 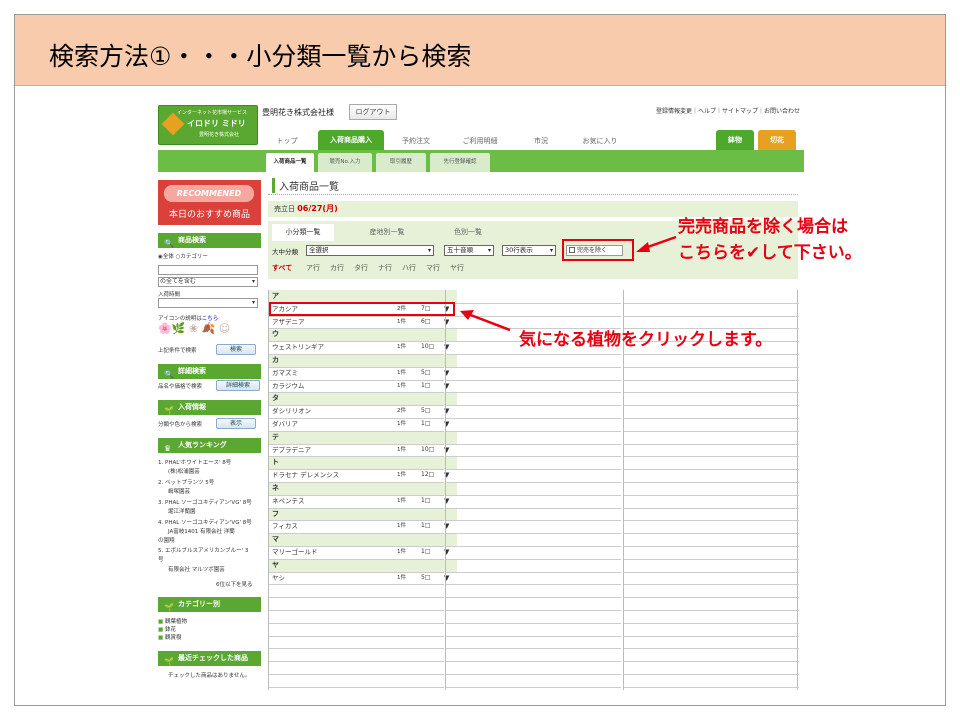 What do you see at coordinates (643, 247) in the screenshot?
I see `arrowhead-icon` at bounding box center [643, 247].